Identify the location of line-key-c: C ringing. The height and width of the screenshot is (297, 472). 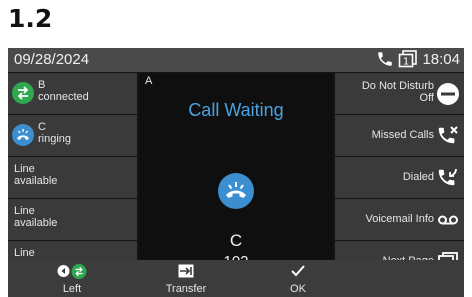
(72, 135).